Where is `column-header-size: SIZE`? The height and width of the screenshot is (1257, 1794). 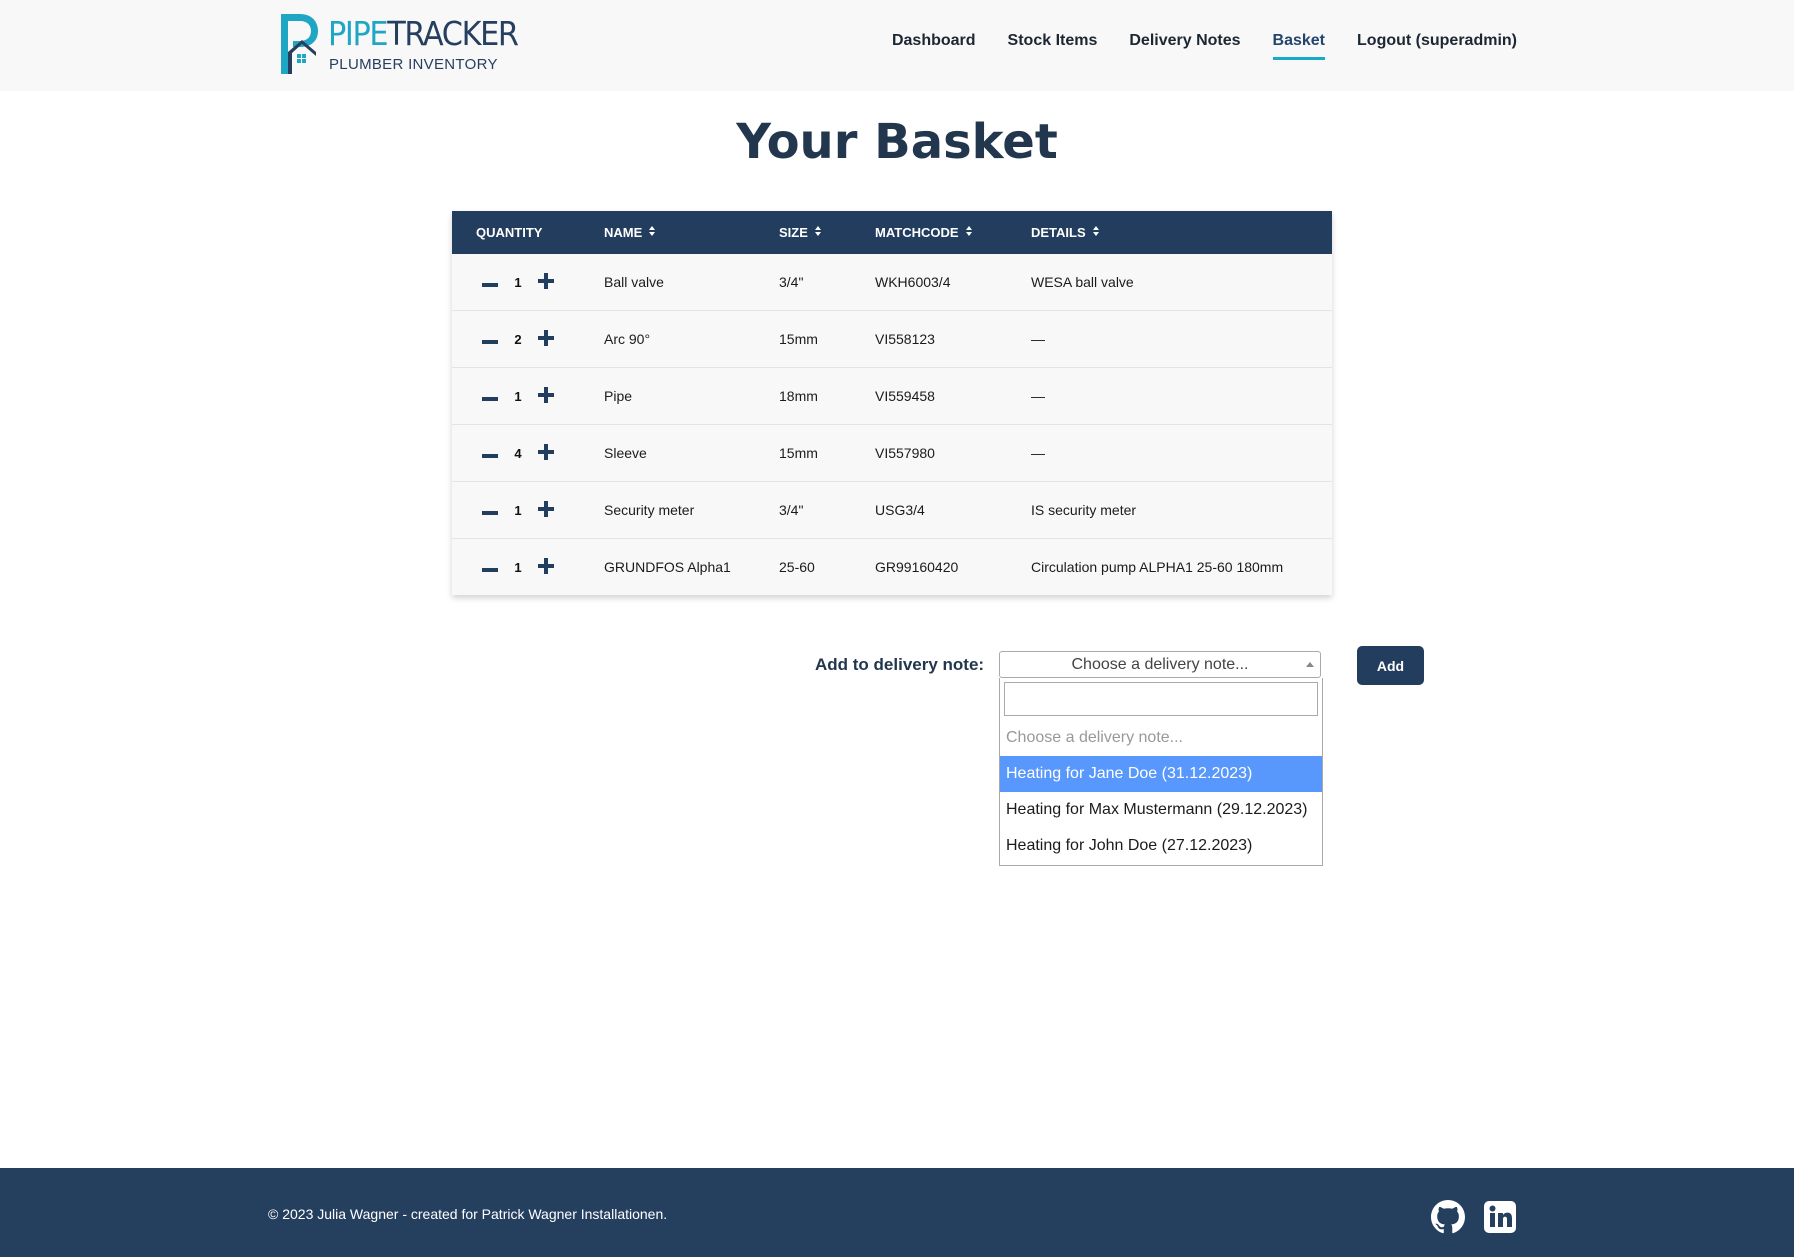
column-header-size: SIZE is located at coordinates (827, 232).